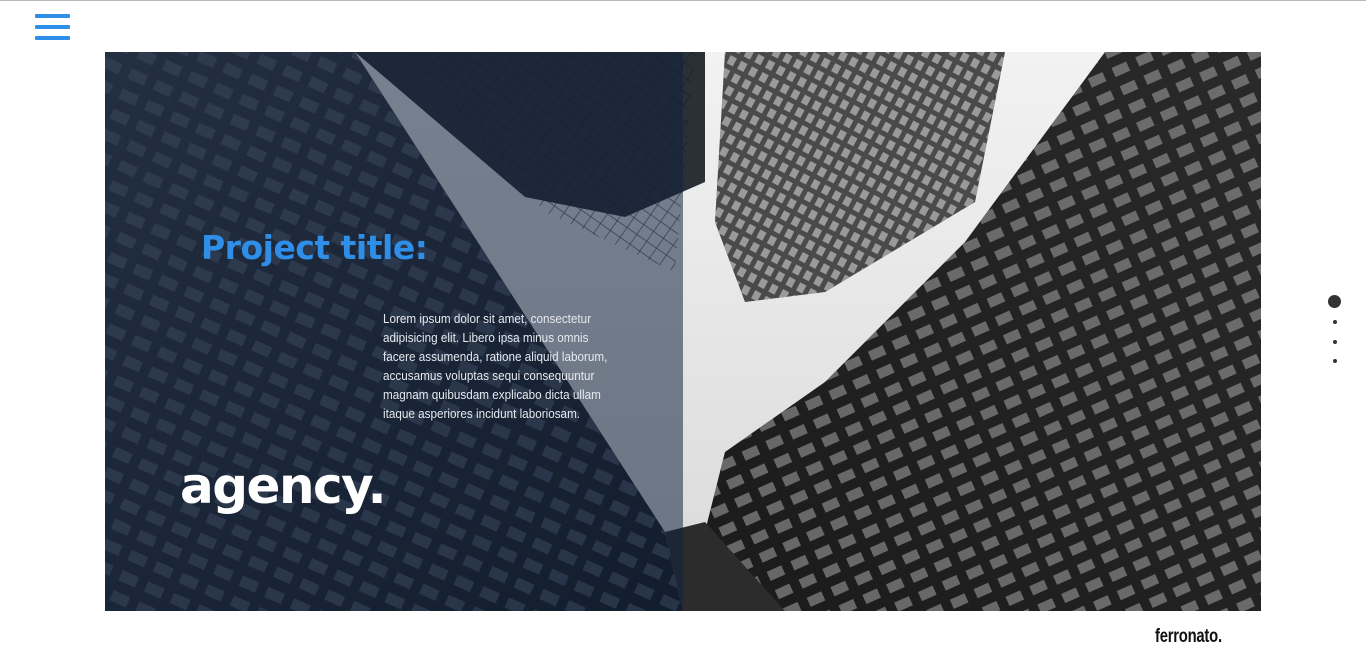  Describe the element at coordinates (1188, 637) in the screenshot. I see `brand-logo: ferronato.` at that location.